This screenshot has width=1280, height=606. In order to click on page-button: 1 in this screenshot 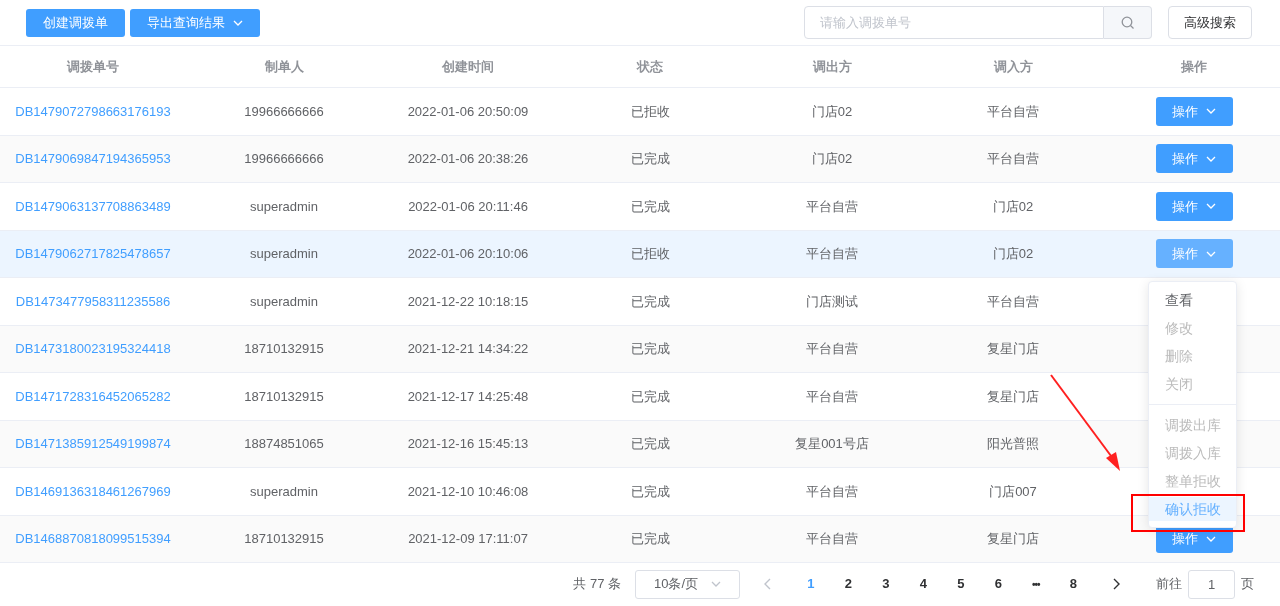, I will do `click(811, 584)`.